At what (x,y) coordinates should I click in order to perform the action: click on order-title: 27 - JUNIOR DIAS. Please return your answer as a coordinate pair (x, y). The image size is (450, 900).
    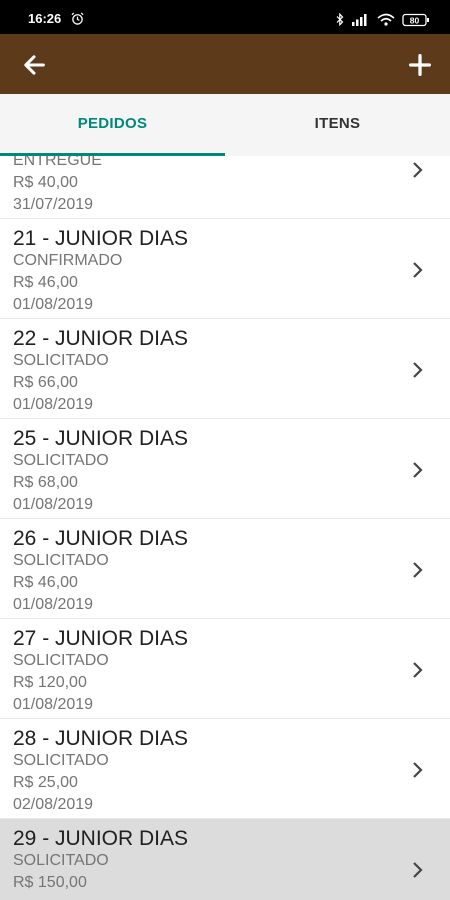
    Looking at the image, I should click on (101, 638).